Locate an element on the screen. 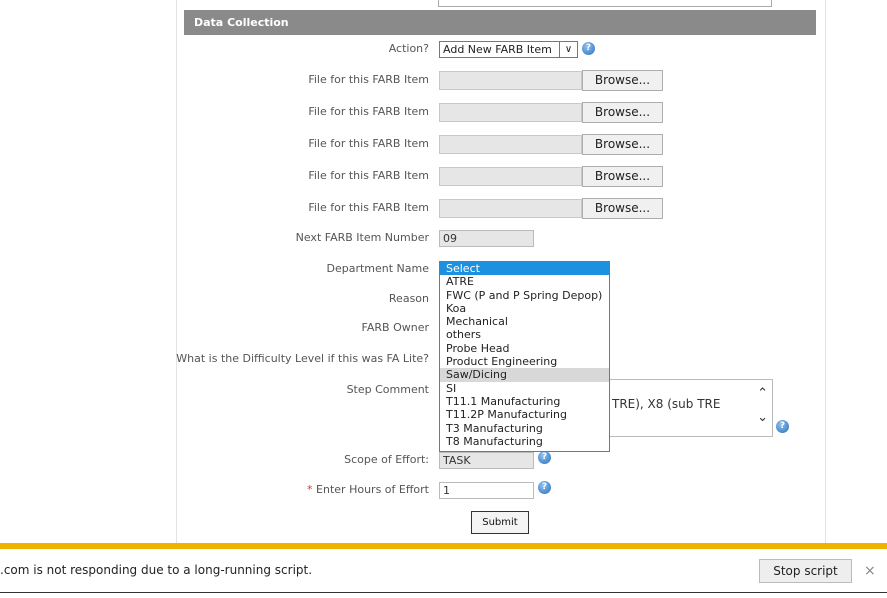 The width and height of the screenshot is (887, 598). hours-label: * Enter Hours of Effort is located at coordinates (368, 490).